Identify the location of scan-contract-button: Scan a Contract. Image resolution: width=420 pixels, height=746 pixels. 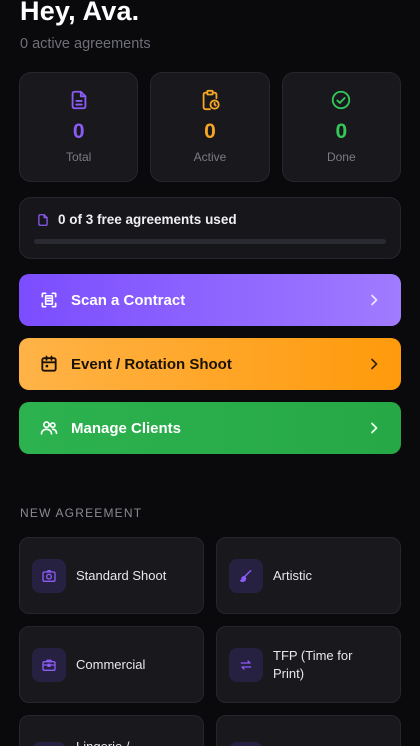
(210, 300).